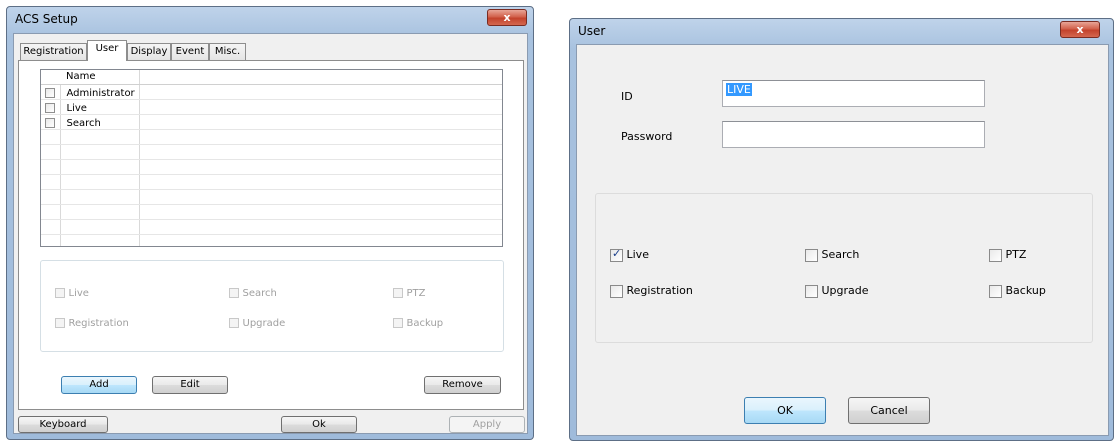 The image size is (1120, 443). Describe the element at coordinates (853, 93) in the screenshot. I see `id-field: LIVE` at that location.